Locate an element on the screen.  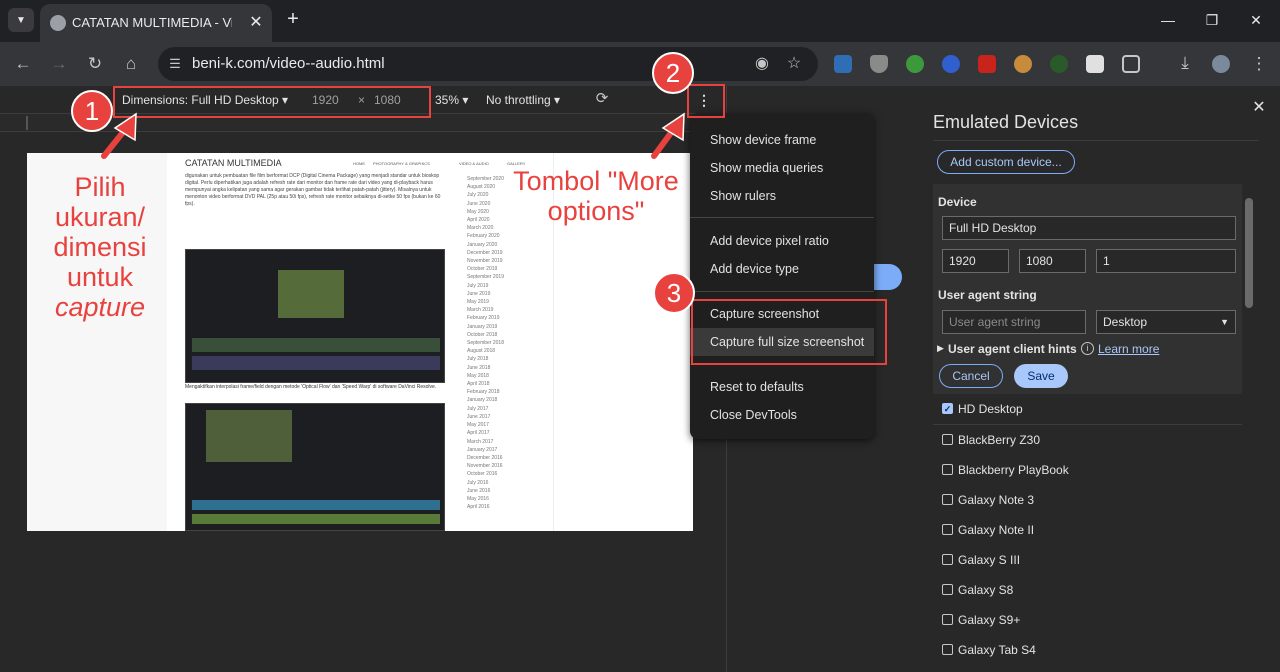
annotation-line: options" is located at coordinates (596, 211).